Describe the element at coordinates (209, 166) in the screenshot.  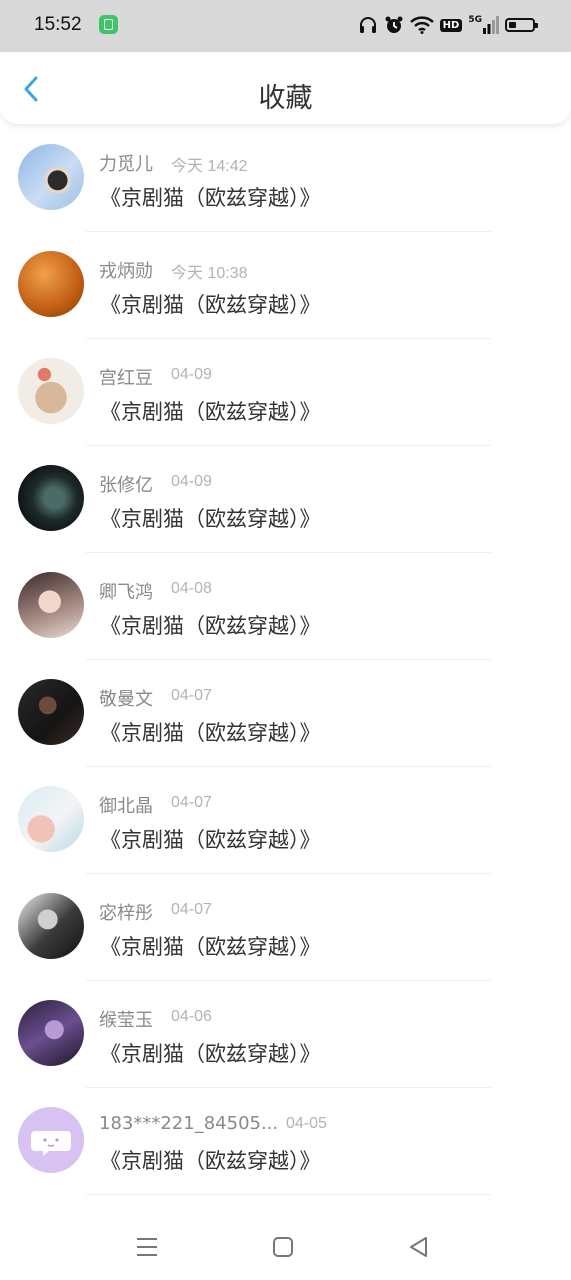
I see `timestamp: 今天 14:42` at that location.